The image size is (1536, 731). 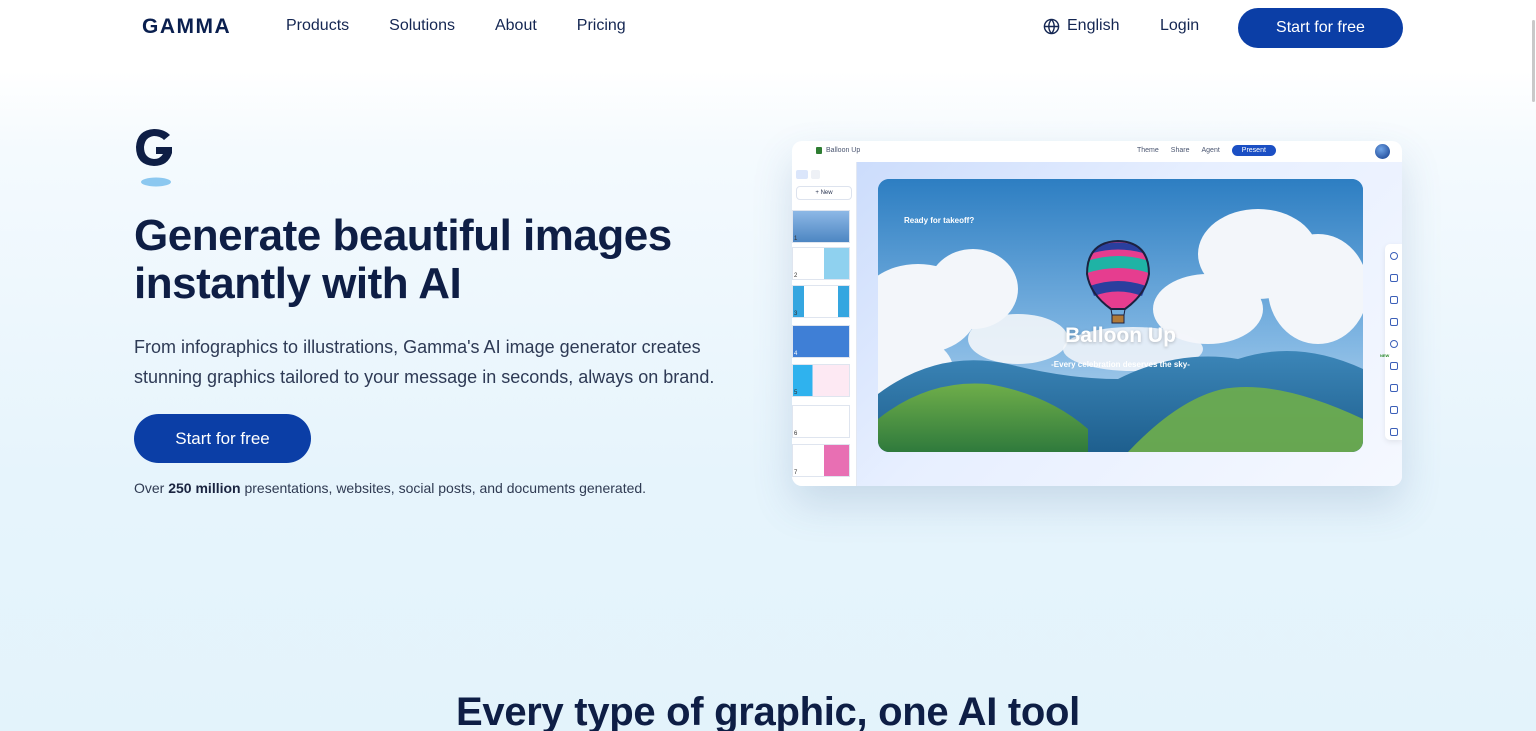 What do you see at coordinates (601, 26) in the screenshot?
I see `nav-link-pricing: Pricing` at bounding box center [601, 26].